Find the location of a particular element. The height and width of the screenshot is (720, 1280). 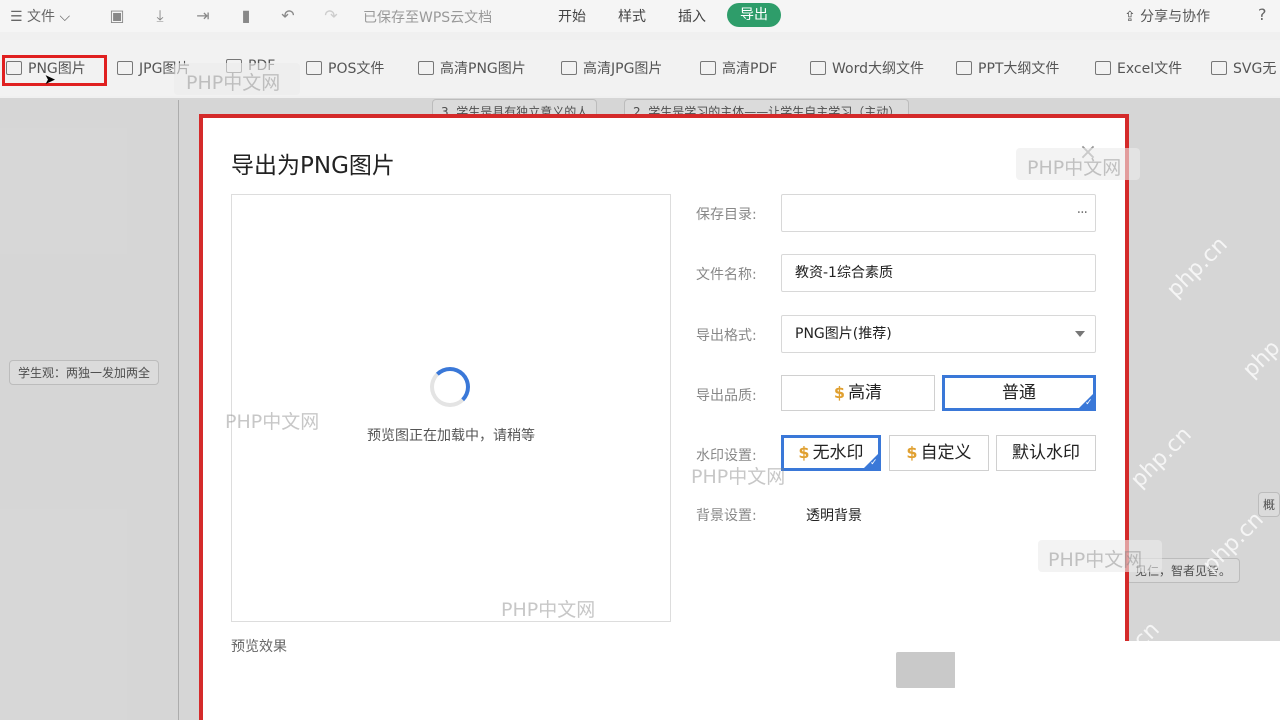

import-icon: ⇥ is located at coordinates (203, 16).